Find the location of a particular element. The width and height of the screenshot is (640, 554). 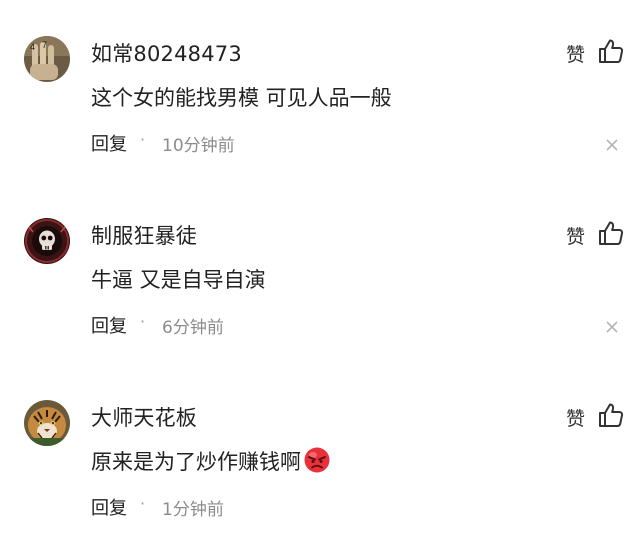

user-avatar: 4 7 is located at coordinates (47, 59).